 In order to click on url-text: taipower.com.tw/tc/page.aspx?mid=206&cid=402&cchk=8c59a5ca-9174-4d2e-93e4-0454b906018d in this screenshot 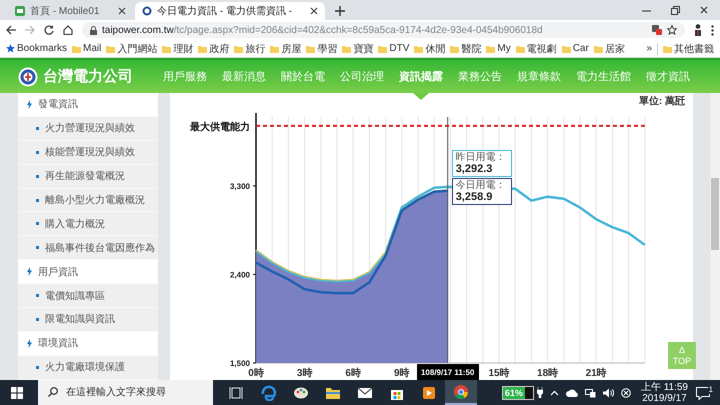, I will do `click(323, 30)`.